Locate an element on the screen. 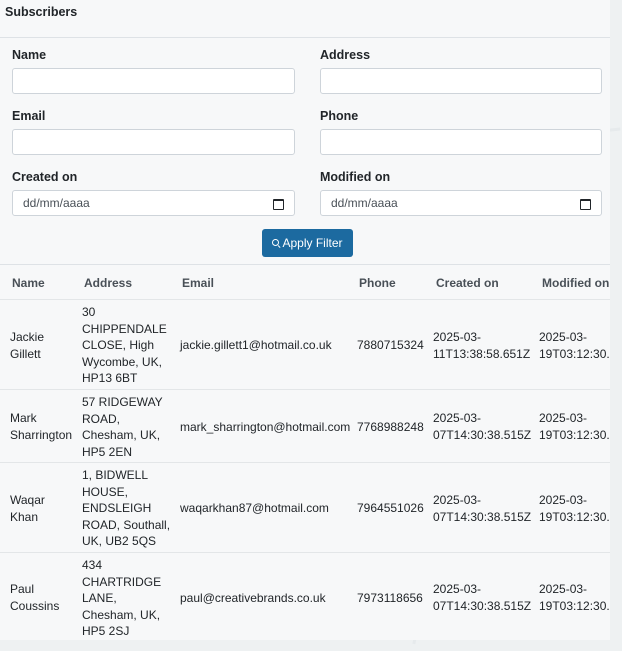  cell-address: 434 CHARTRIDGE LANE, Chesham, UK, HP5 2SJ is located at coordinates (122, 598).